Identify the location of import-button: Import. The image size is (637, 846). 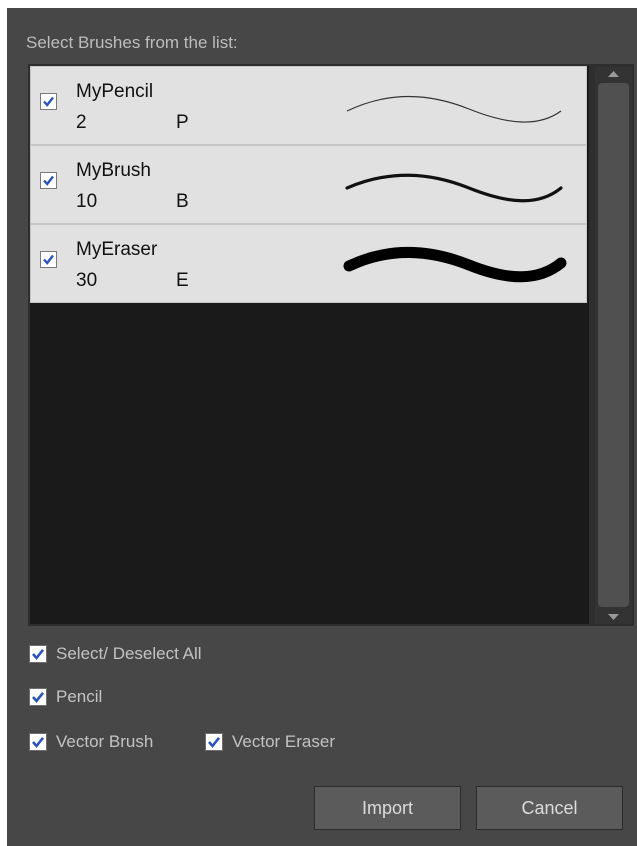
(387, 808).